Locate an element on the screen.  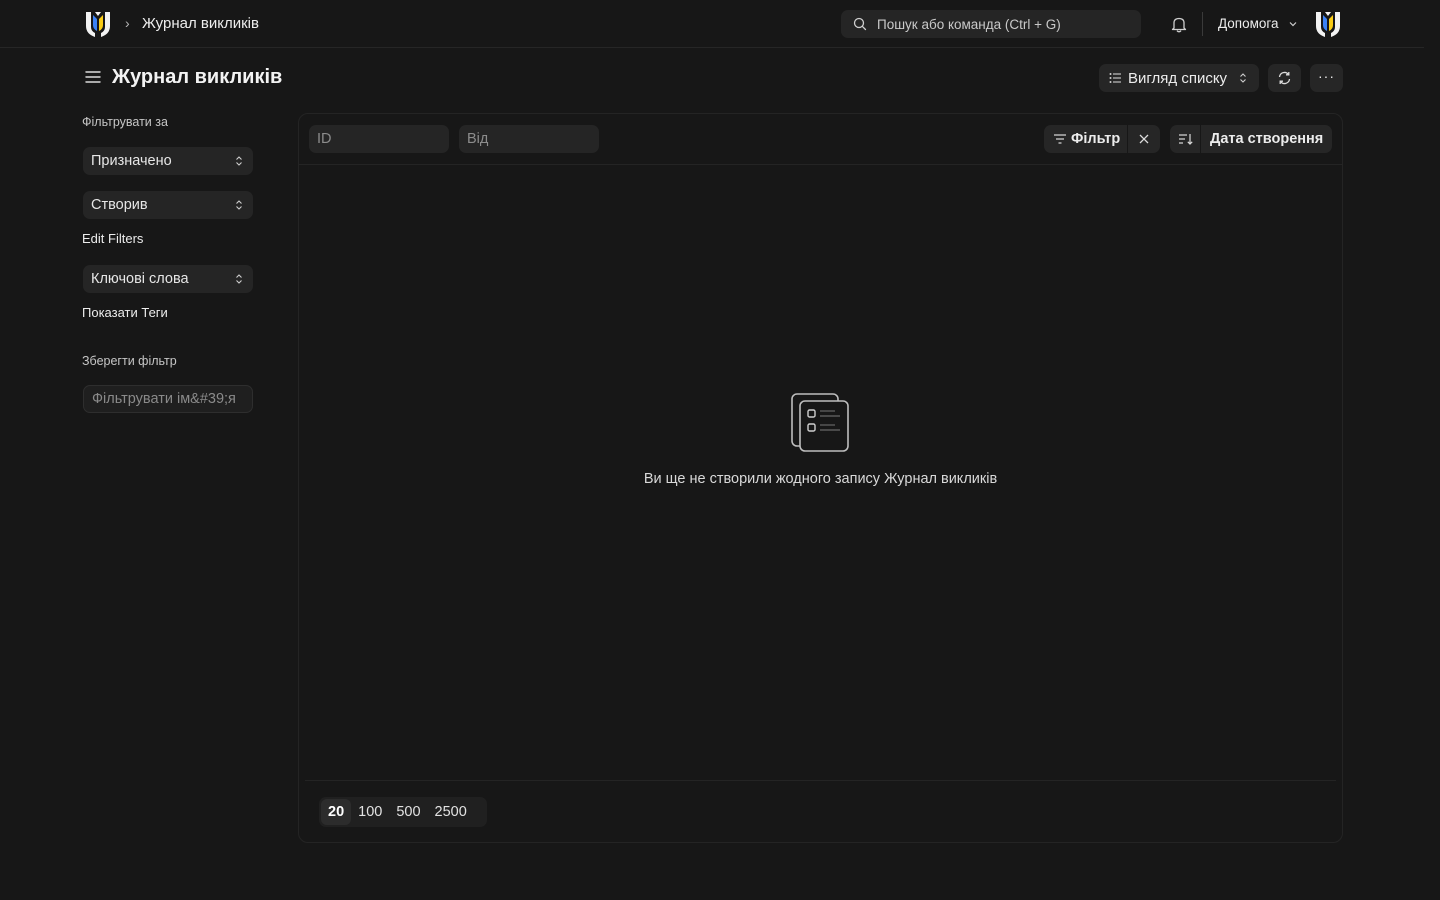
empty-list-icon is located at coordinates (820, 422).